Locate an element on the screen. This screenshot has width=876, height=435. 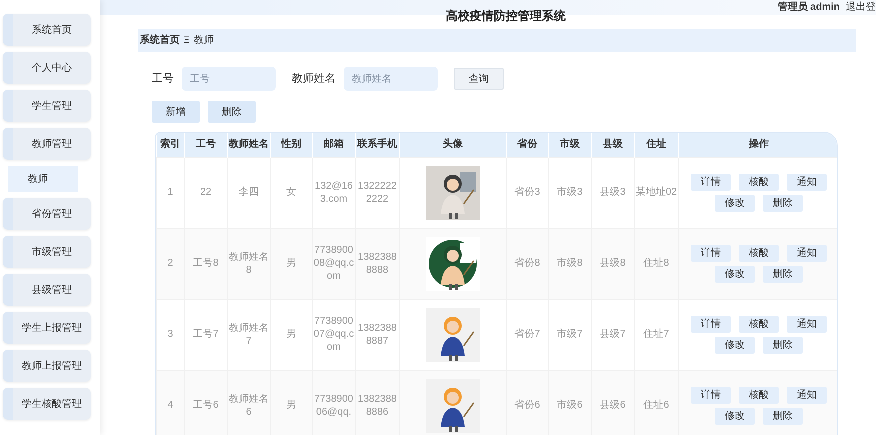
table-cell: 教师姓名8 is located at coordinates (249, 263).